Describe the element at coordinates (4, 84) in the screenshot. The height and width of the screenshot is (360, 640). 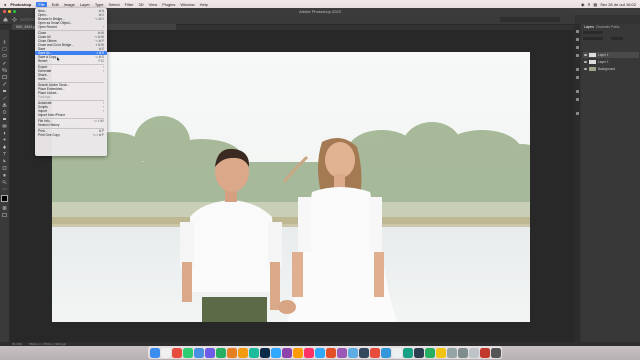
I see `eyedropper-tool-icon` at that location.